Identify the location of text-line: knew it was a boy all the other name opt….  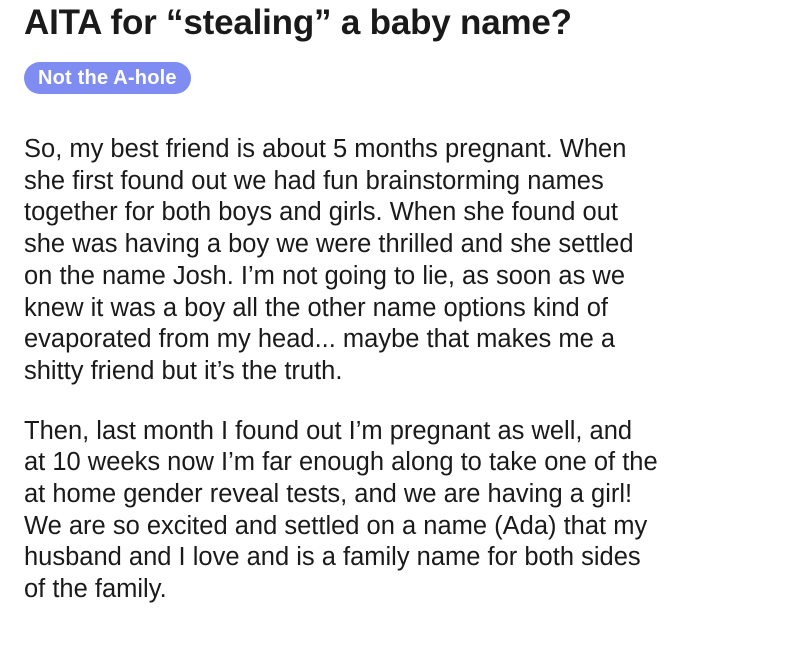
(316, 307).